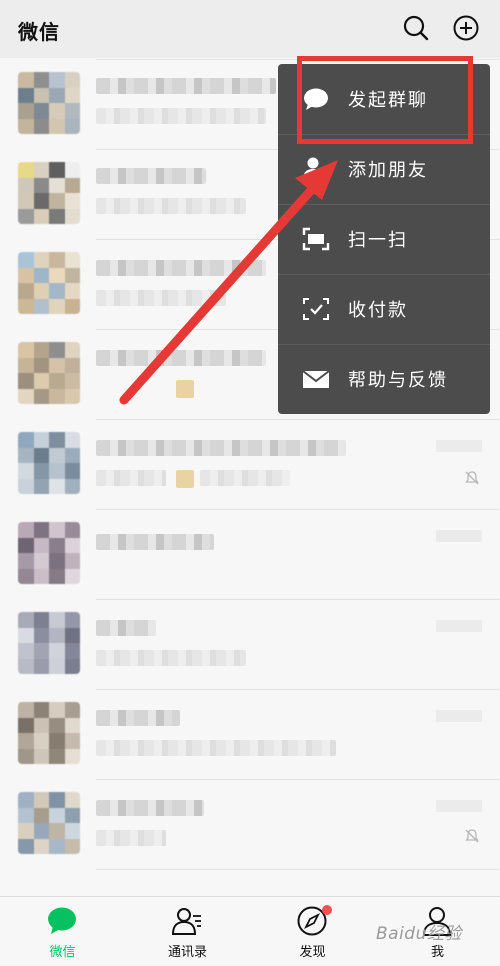 The image size is (500, 966). I want to click on menu-item-label: 帮助与反馈, so click(398, 380).